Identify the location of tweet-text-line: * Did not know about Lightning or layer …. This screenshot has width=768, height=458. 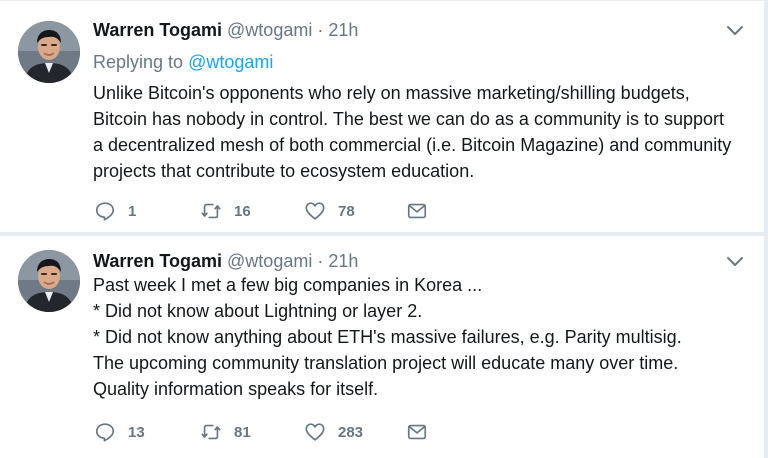
(258, 311).